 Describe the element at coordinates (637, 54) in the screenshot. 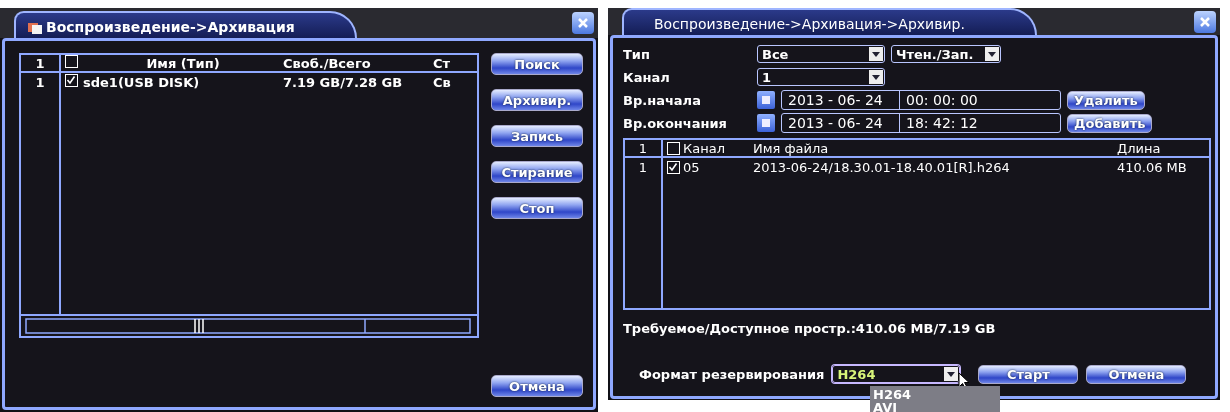

I see `field-label: Тип` at that location.